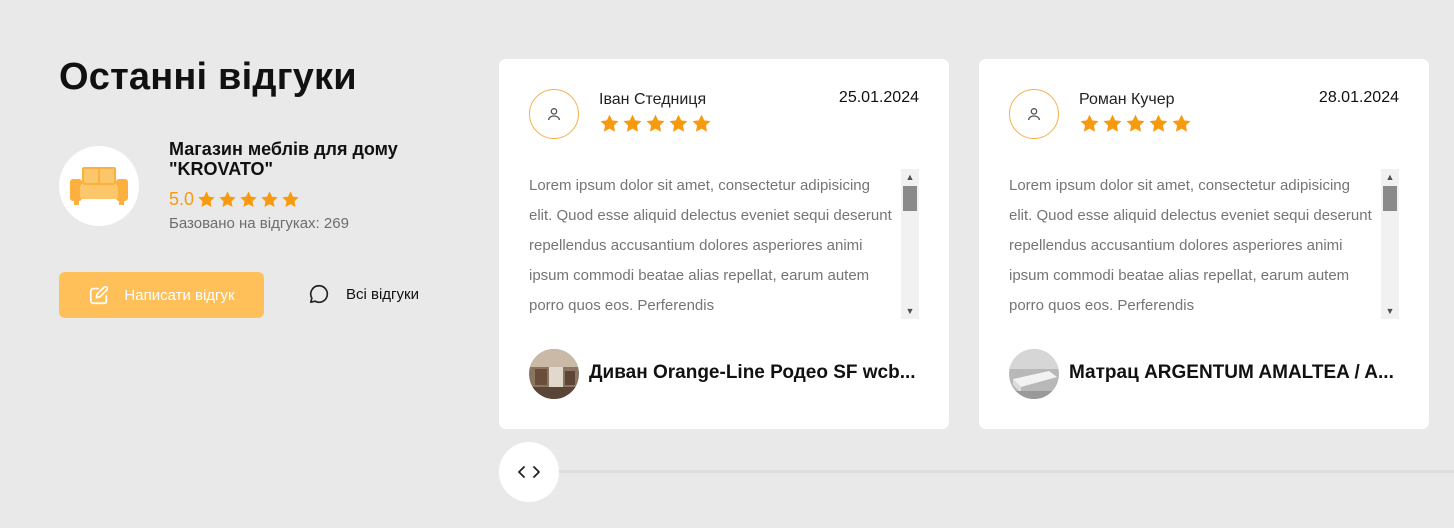 Image resolution: width=1454 pixels, height=528 pixels. I want to click on store-name: Магазин меблів для дому "KROVATO", so click(283, 159).